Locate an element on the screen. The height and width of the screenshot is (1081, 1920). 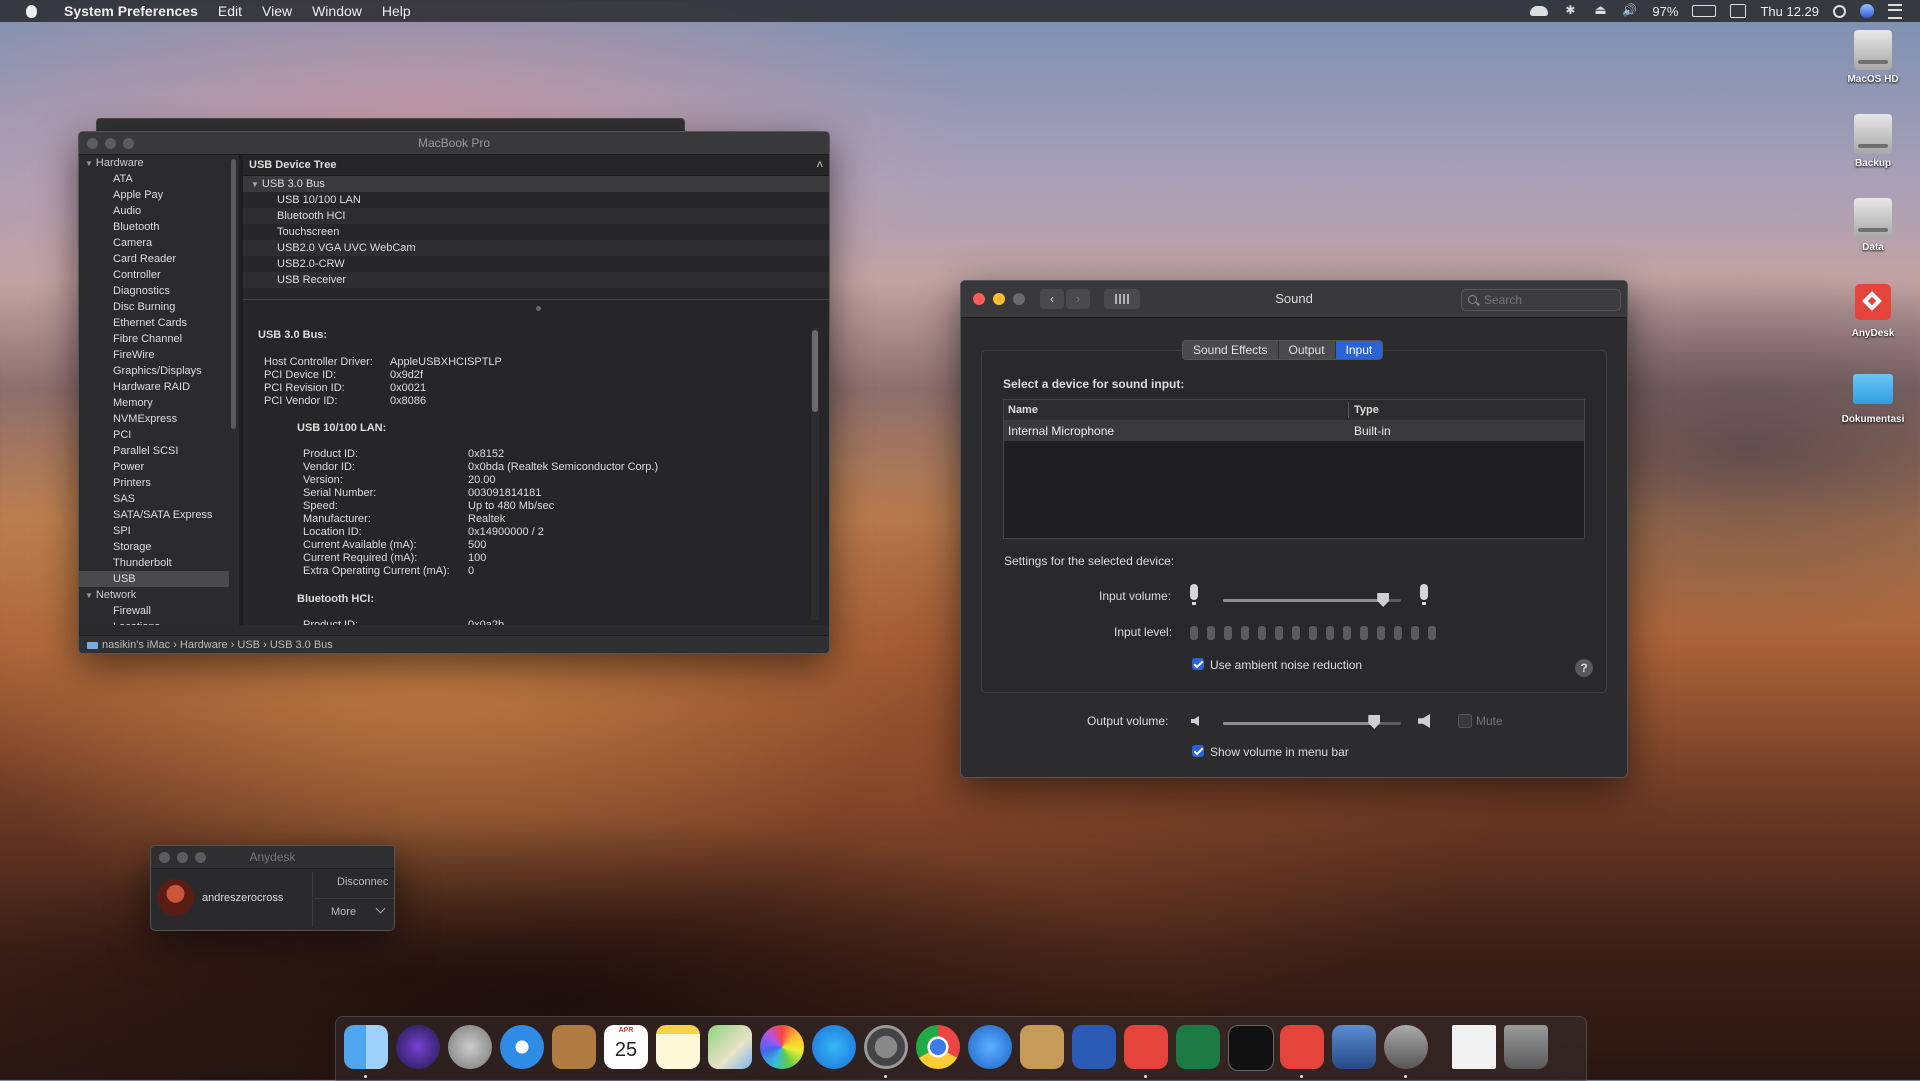
help-button: ? is located at coordinates (1584, 668).